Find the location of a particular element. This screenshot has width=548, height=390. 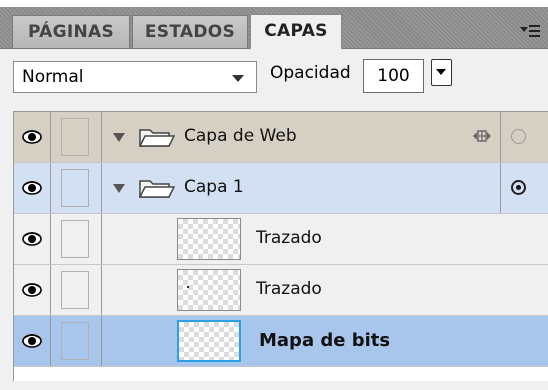

panel-tab-bar: PÁGINAS ESTADOS CAPAS is located at coordinates (274, 28).